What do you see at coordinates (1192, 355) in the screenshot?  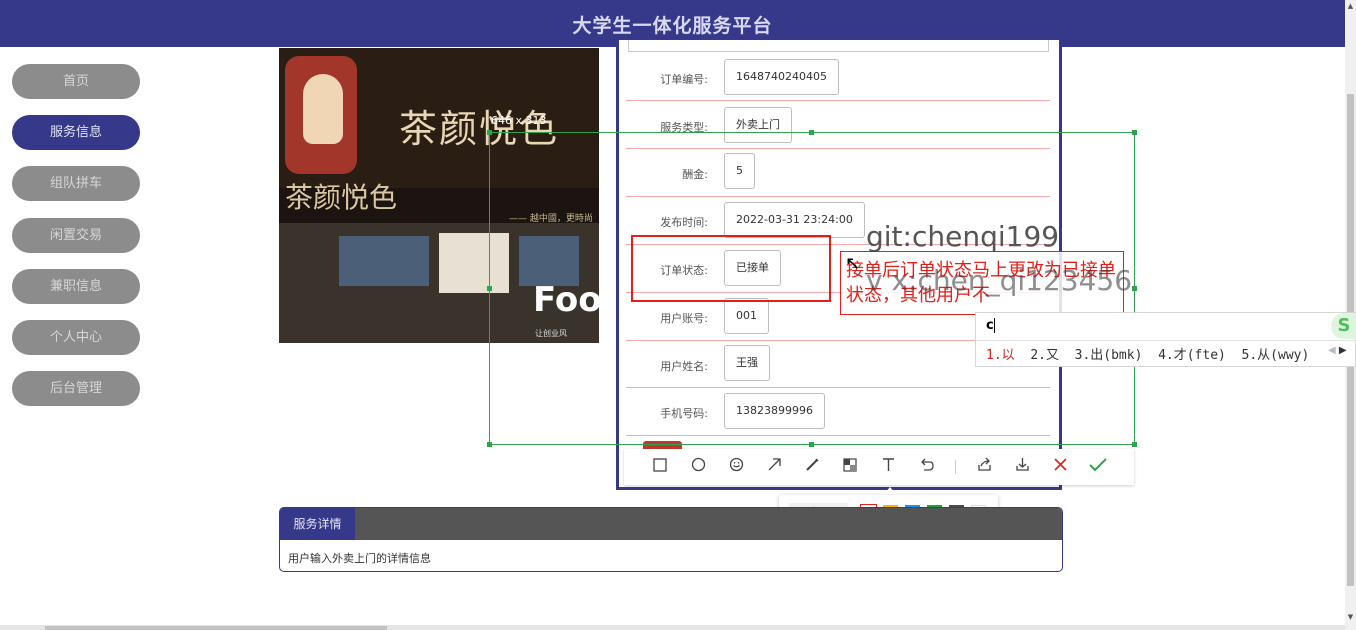 I see `ime-candidate: 4.才(fte)` at bounding box center [1192, 355].